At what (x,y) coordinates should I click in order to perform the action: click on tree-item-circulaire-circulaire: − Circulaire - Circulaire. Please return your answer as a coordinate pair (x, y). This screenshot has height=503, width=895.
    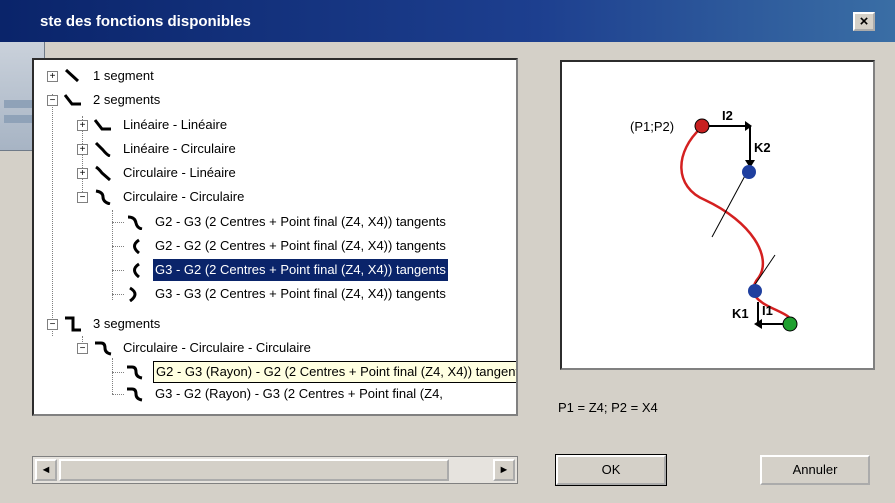
    Looking at the image, I should click on (274, 197).